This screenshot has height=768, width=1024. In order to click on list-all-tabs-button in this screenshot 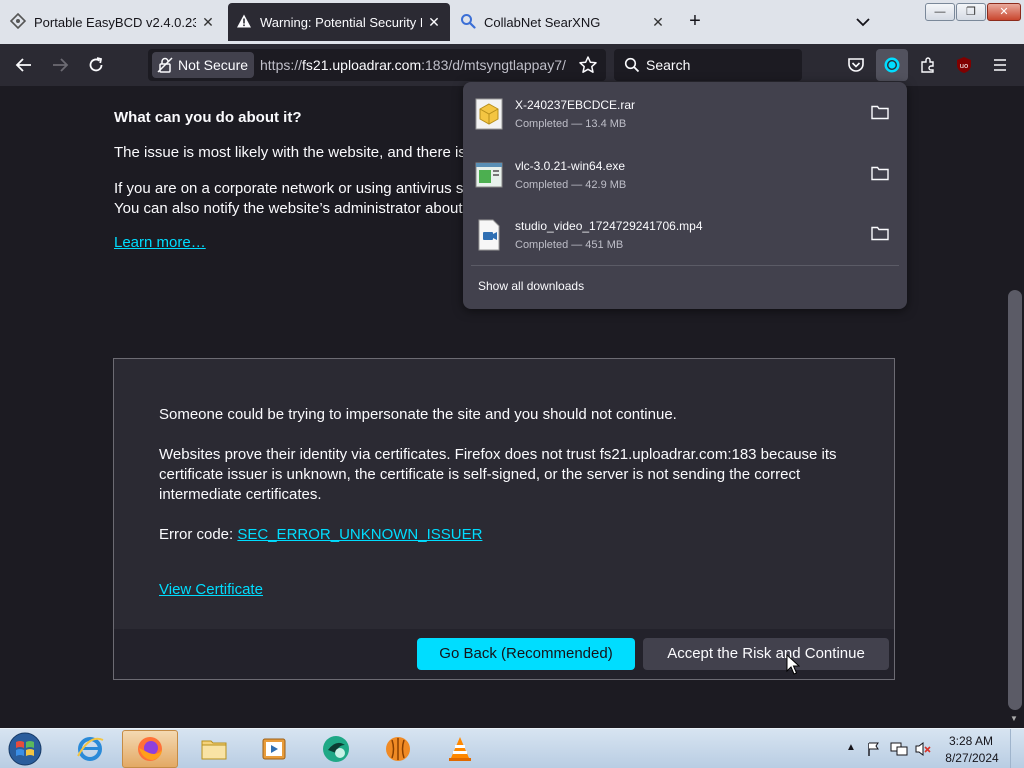, I will do `click(863, 22)`.